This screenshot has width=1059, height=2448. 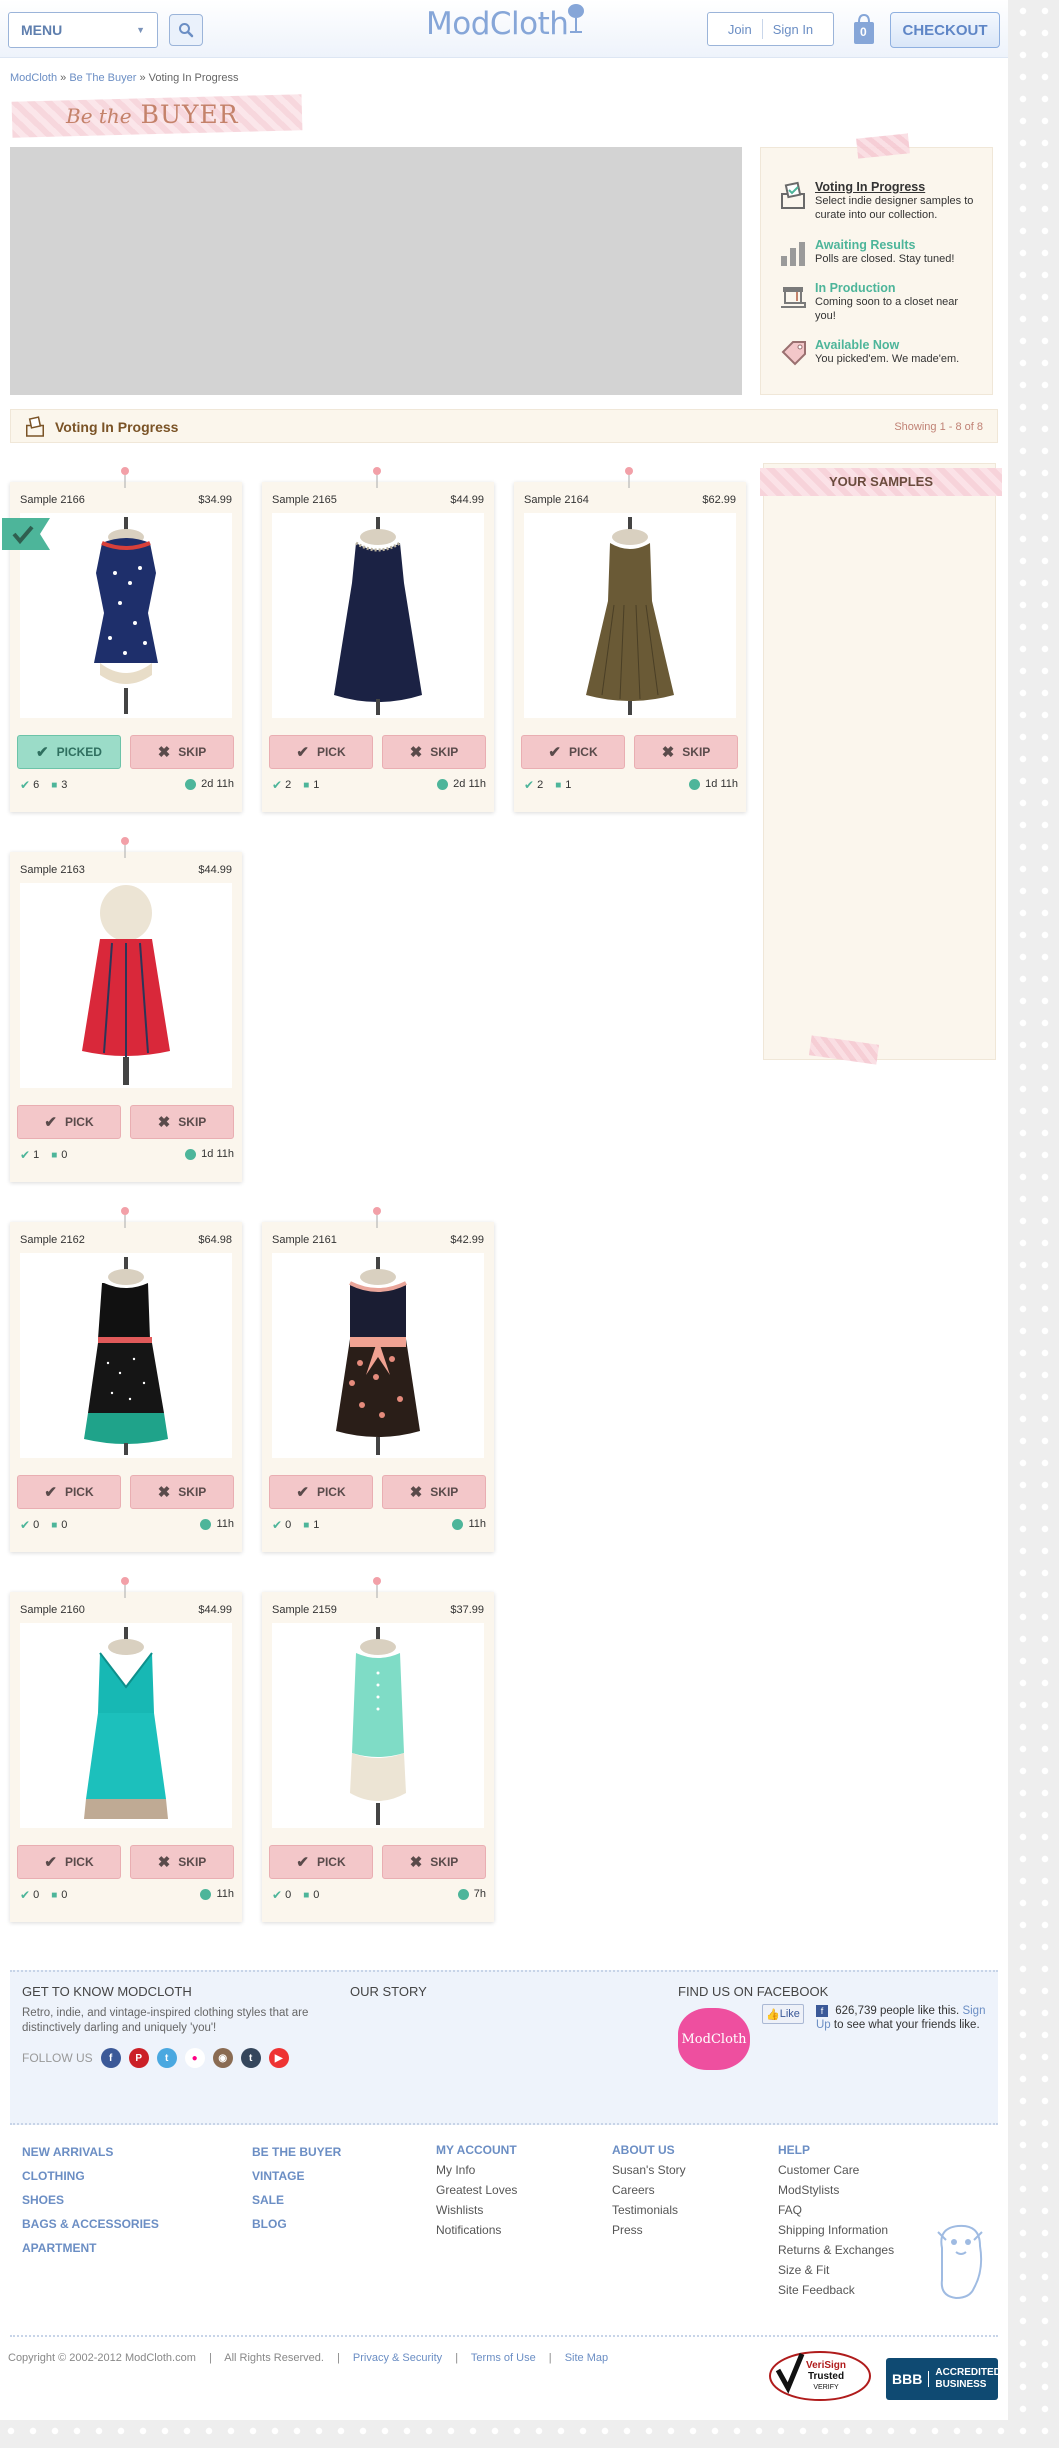 I want to click on your-samples-panel, so click(x=879, y=764).